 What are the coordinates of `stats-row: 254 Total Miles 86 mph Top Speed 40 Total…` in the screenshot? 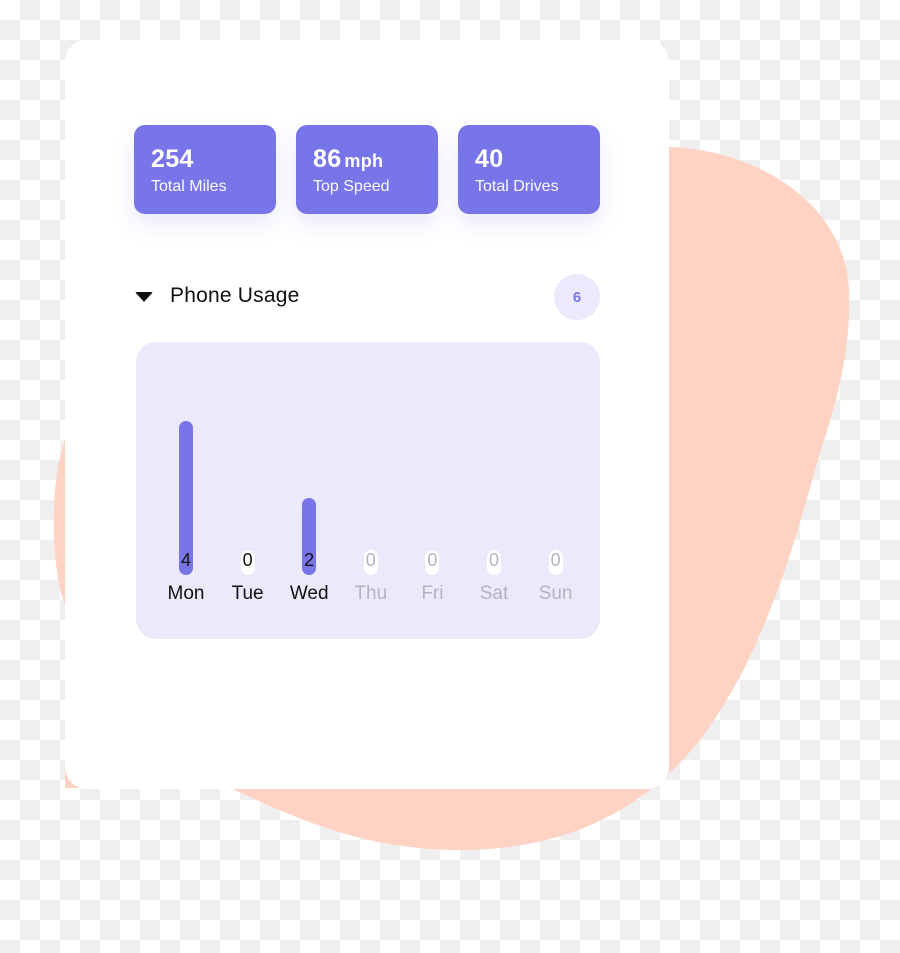 It's located at (367, 169).